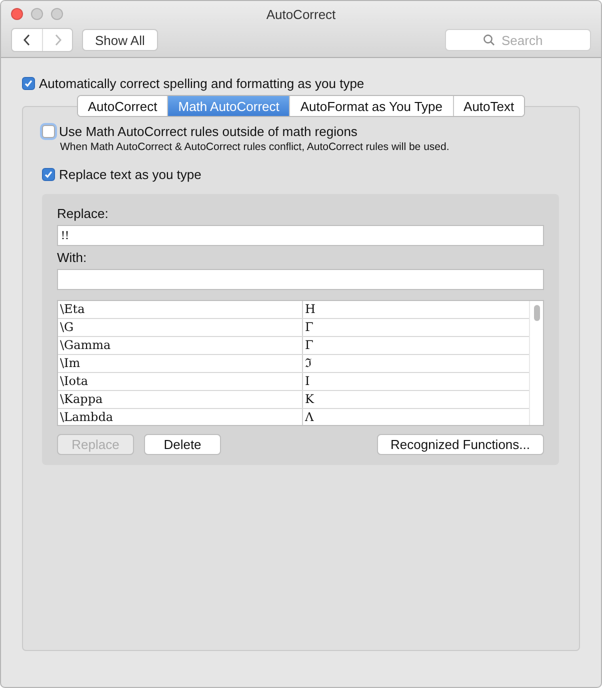 The image size is (602, 688). What do you see at coordinates (72, 257) in the screenshot?
I see `field-label: With:` at bounding box center [72, 257].